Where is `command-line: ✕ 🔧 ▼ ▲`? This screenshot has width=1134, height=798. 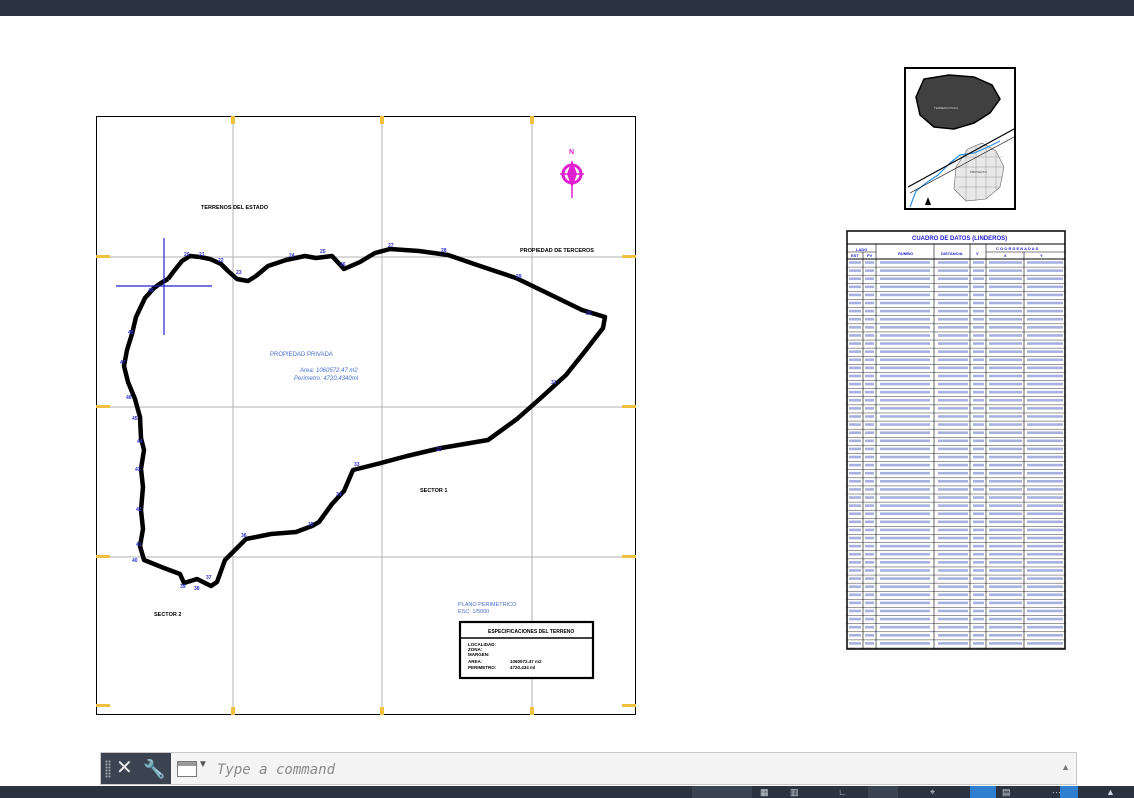
command-line: ✕ 🔧 ▼ ▲ is located at coordinates (588, 768).